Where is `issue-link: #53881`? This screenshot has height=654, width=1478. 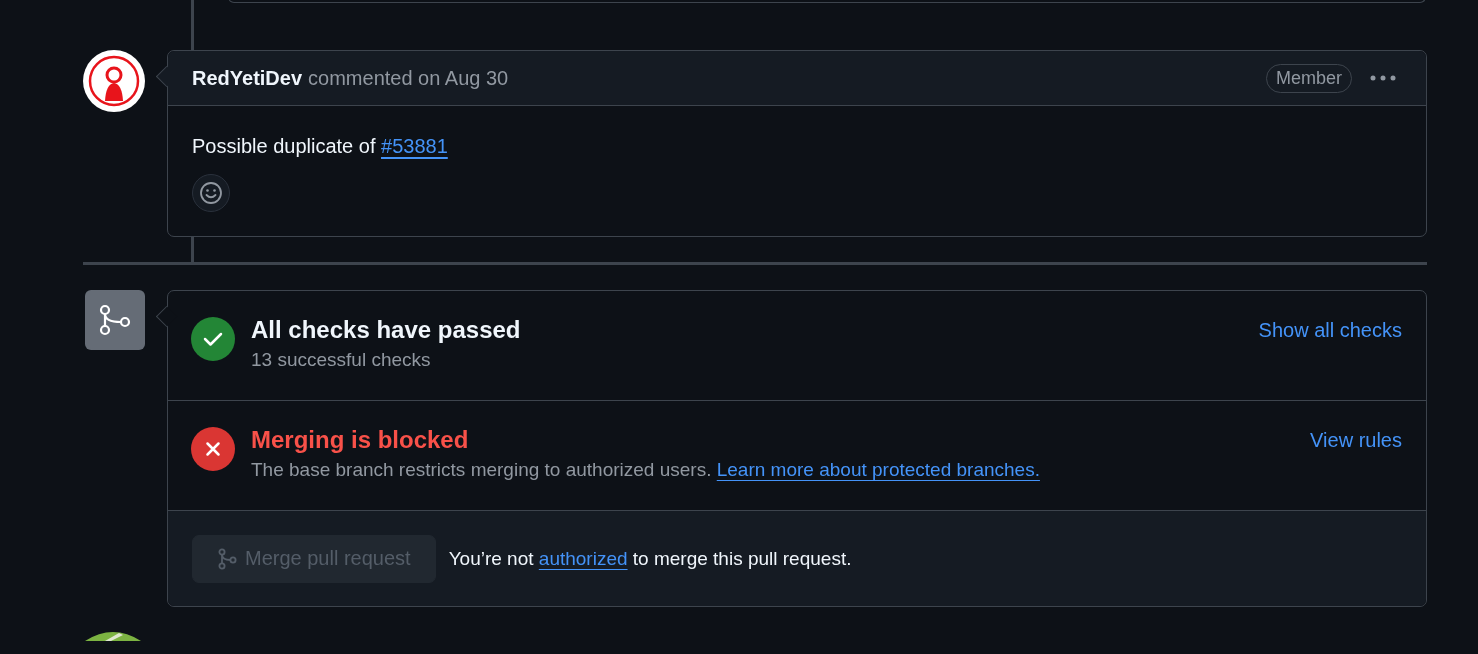 issue-link: #53881 is located at coordinates (414, 146).